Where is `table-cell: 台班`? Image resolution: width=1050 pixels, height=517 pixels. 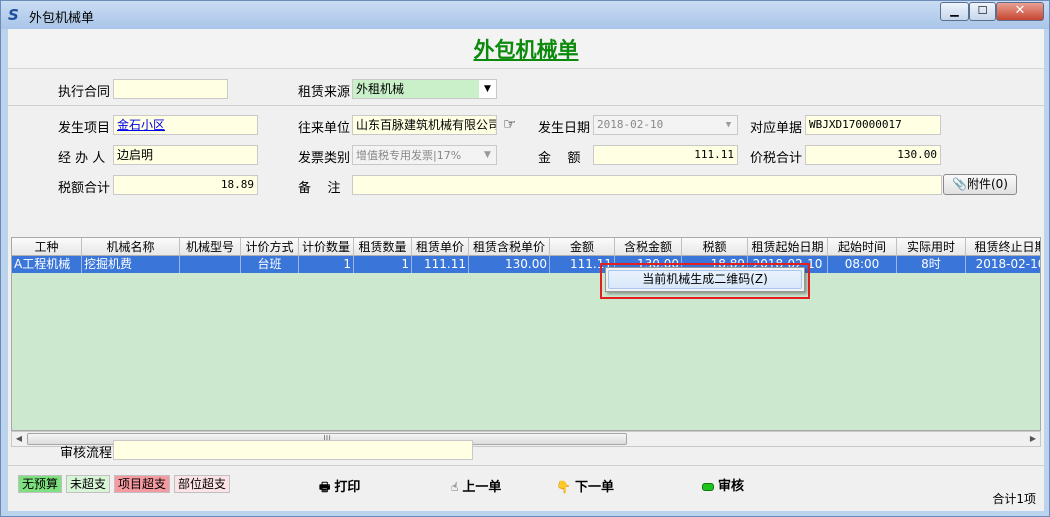 table-cell: 台班 is located at coordinates (270, 264).